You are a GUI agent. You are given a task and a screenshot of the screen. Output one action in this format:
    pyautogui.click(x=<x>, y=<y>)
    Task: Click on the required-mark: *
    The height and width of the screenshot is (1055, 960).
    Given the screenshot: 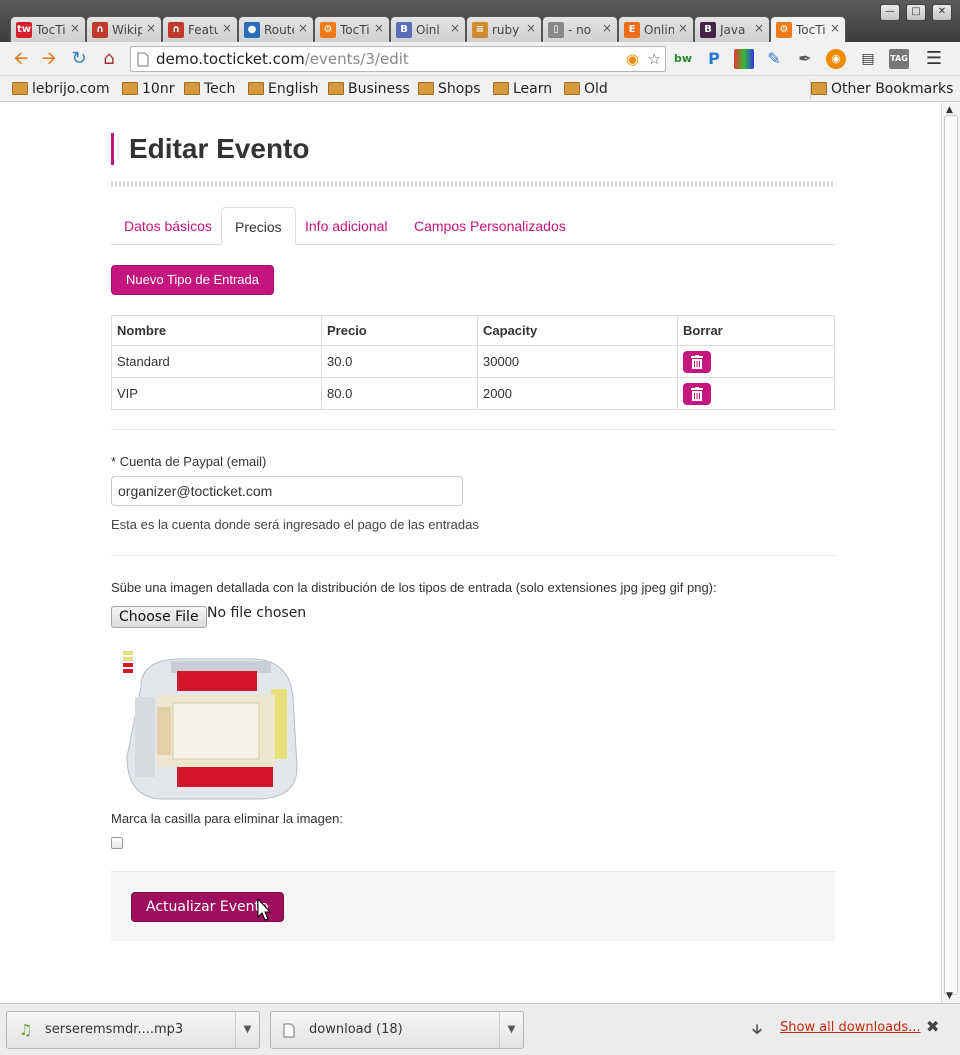 What is the action you would take?
    pyautogui.click(x=114, y=461)
    